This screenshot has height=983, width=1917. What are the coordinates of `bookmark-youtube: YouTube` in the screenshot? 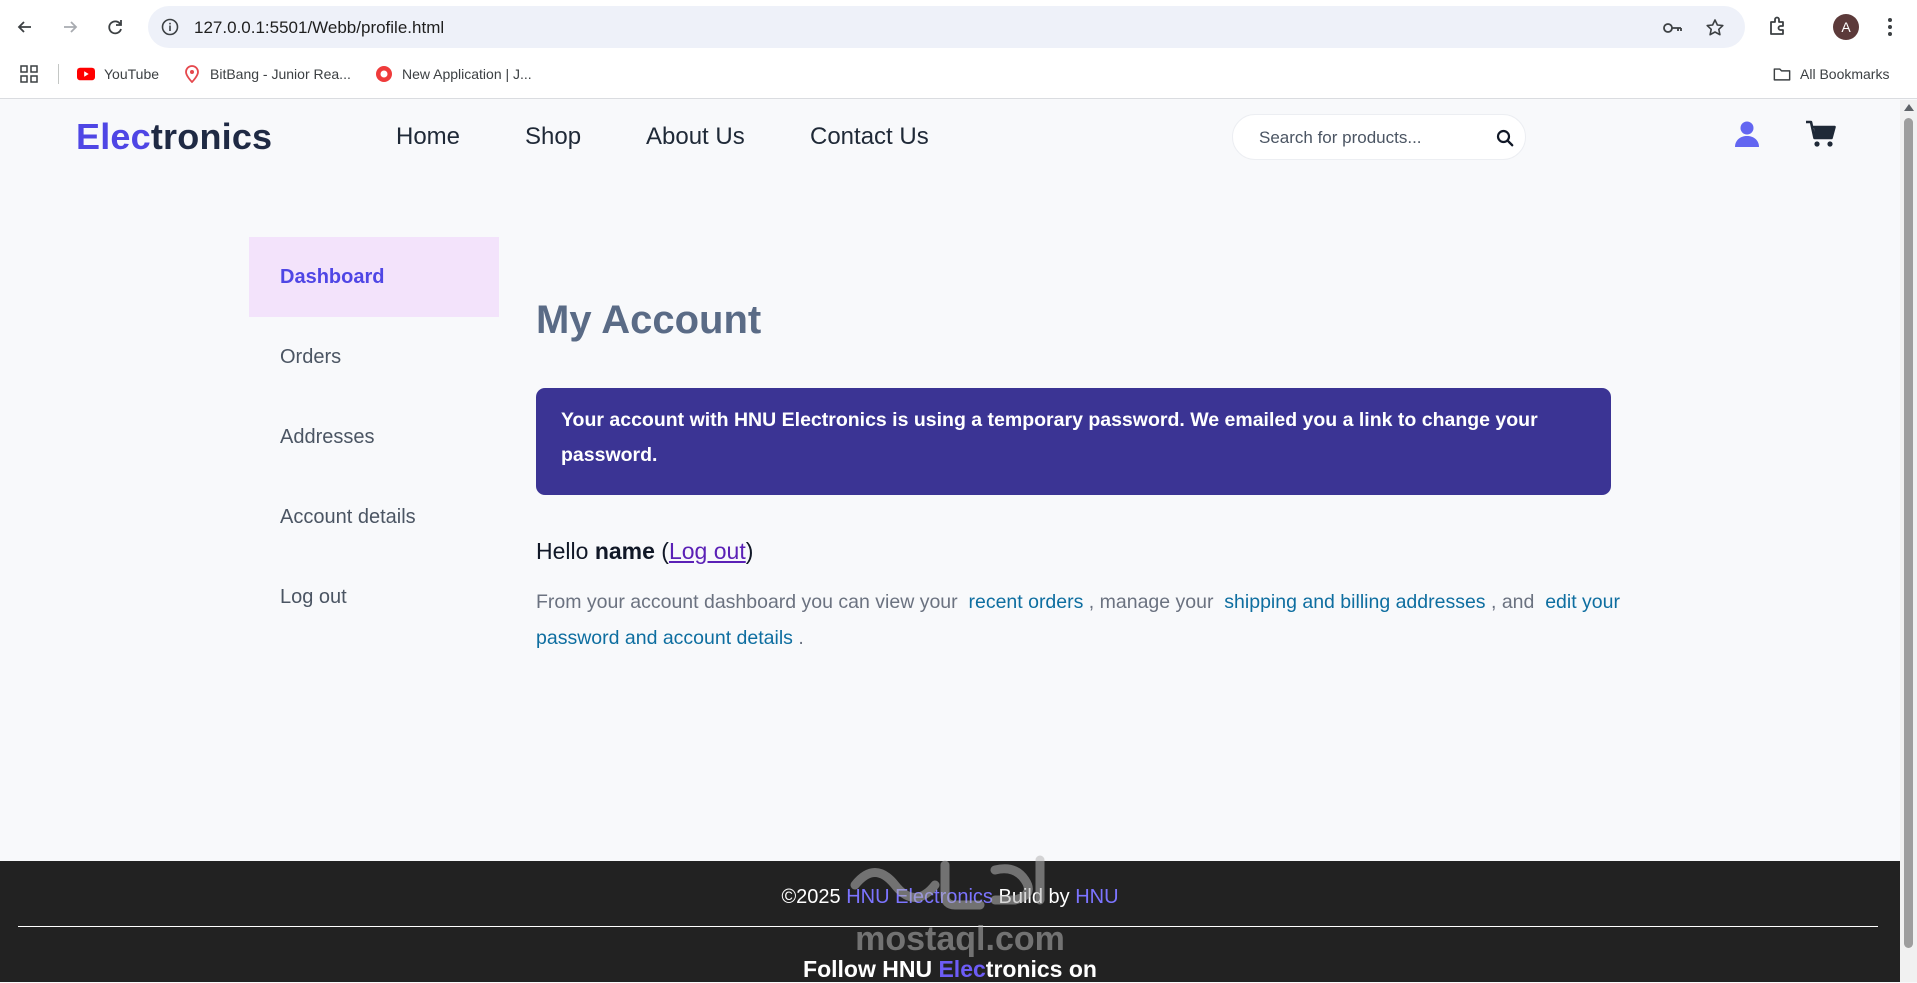 It's located at (118, 74).